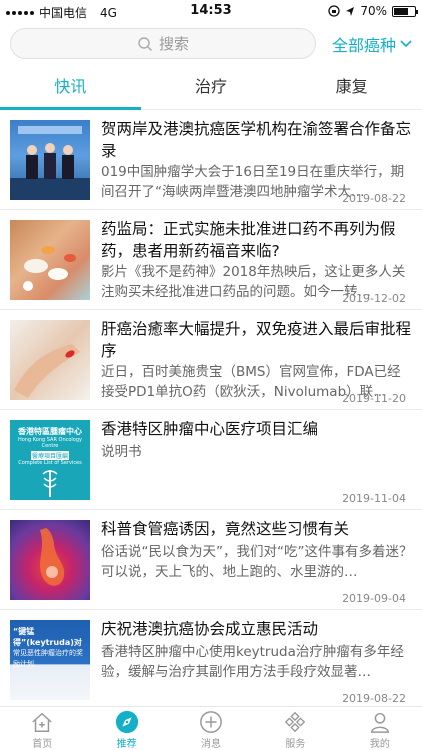  I want to click on search-row: 搜索 全部癌种, so click(211, 44).